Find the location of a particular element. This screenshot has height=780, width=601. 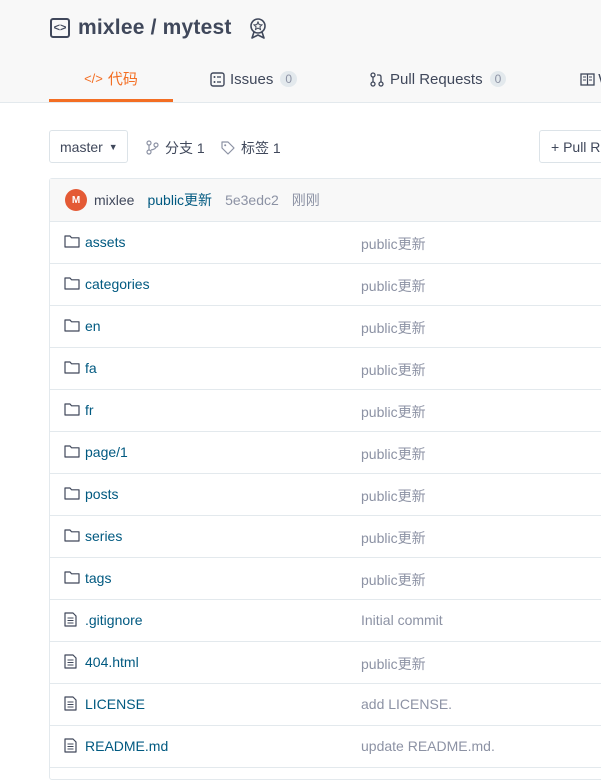

commit-message: public更新 is located at coordinates (179, 200).